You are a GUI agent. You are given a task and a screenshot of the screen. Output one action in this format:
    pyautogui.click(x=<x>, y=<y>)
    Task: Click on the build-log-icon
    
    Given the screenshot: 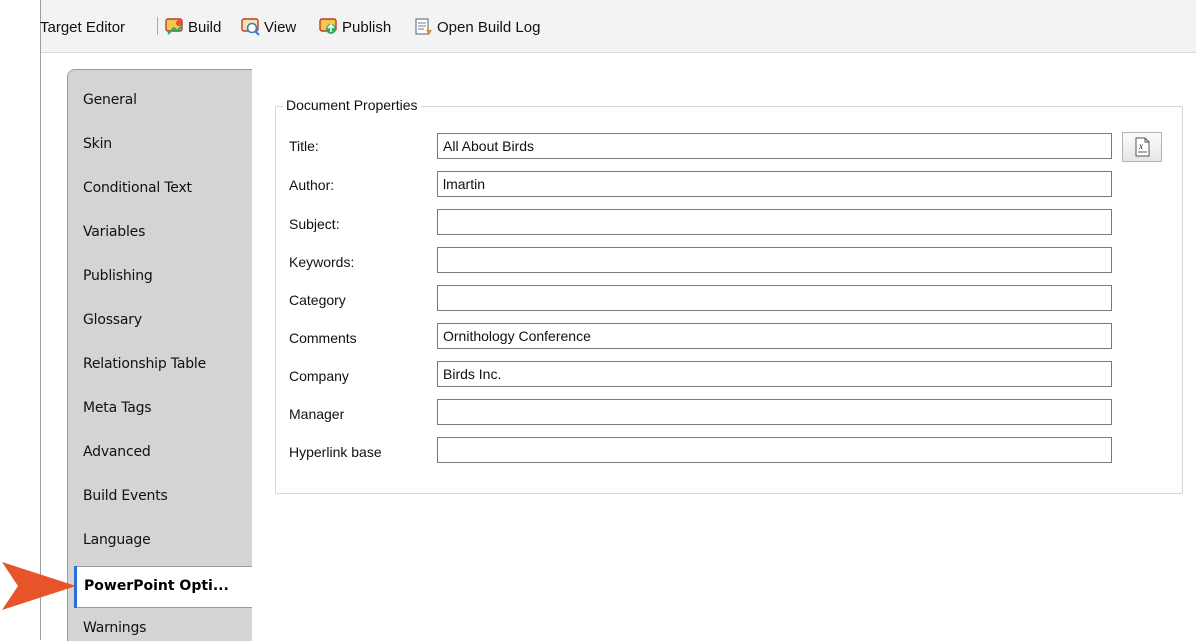 What is the action you would take?
    pyautogui.click(x=423, y=26)
    